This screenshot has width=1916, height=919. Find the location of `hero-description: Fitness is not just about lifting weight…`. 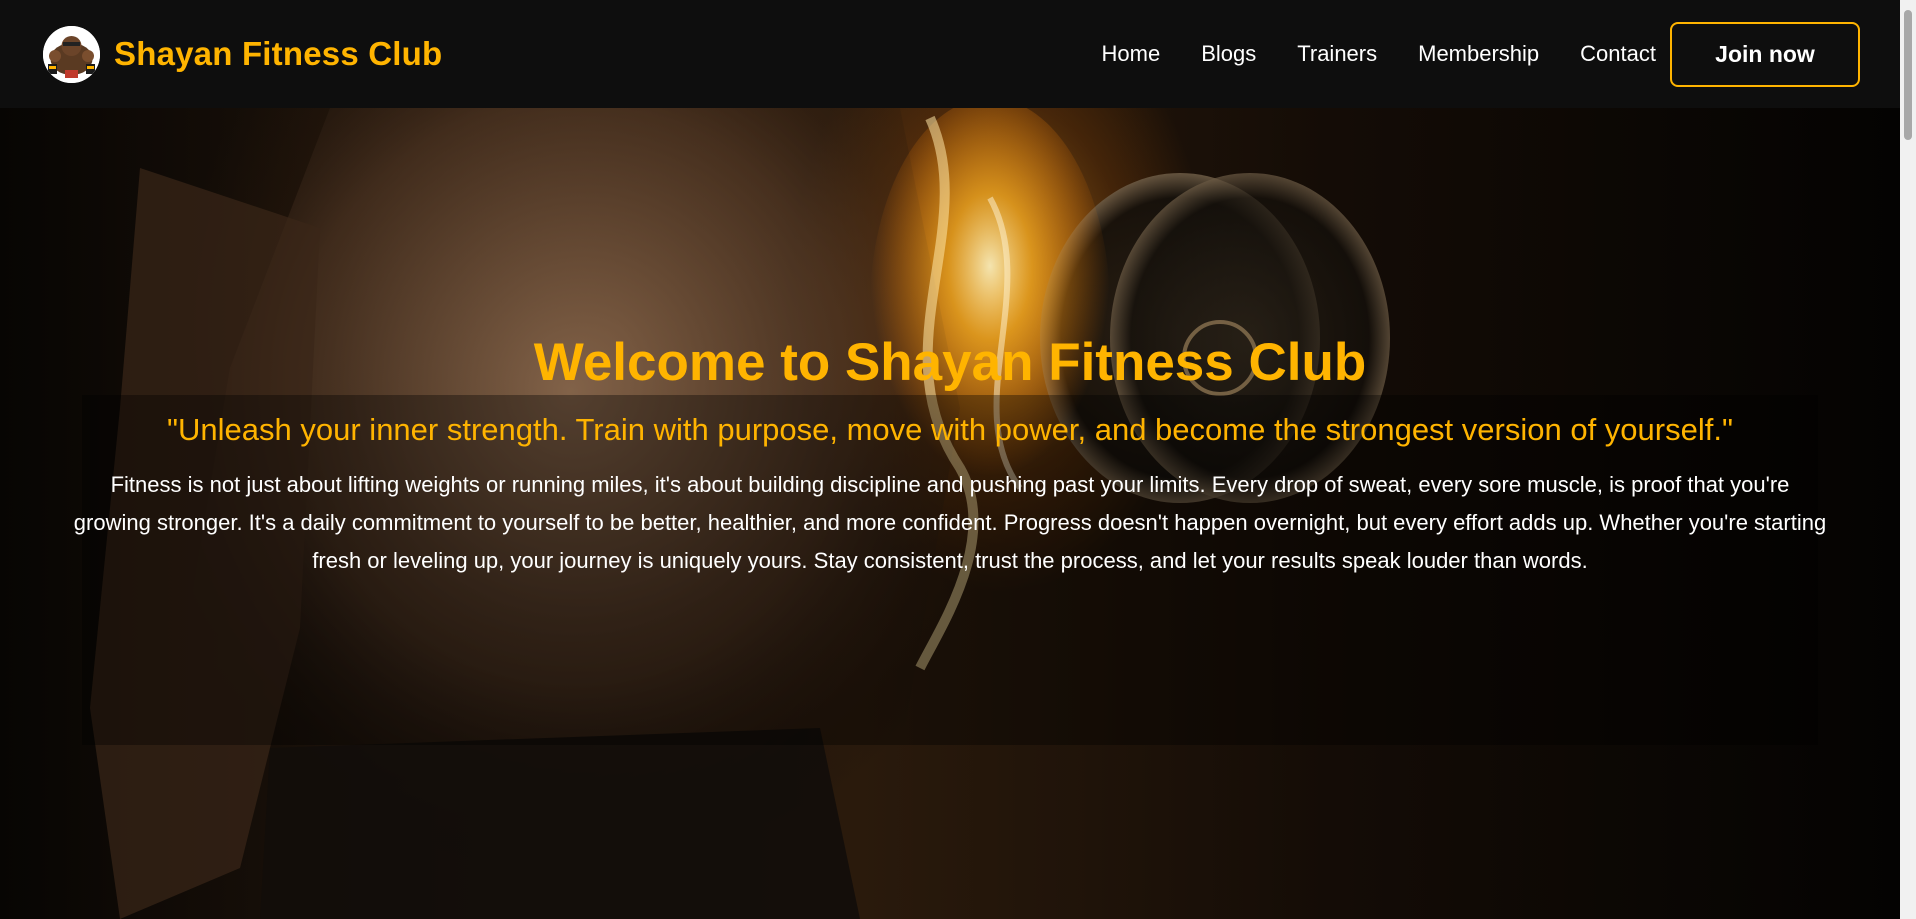

hero-description: Fitness is not just about lifting weight… is located at coordinates (950, 522).